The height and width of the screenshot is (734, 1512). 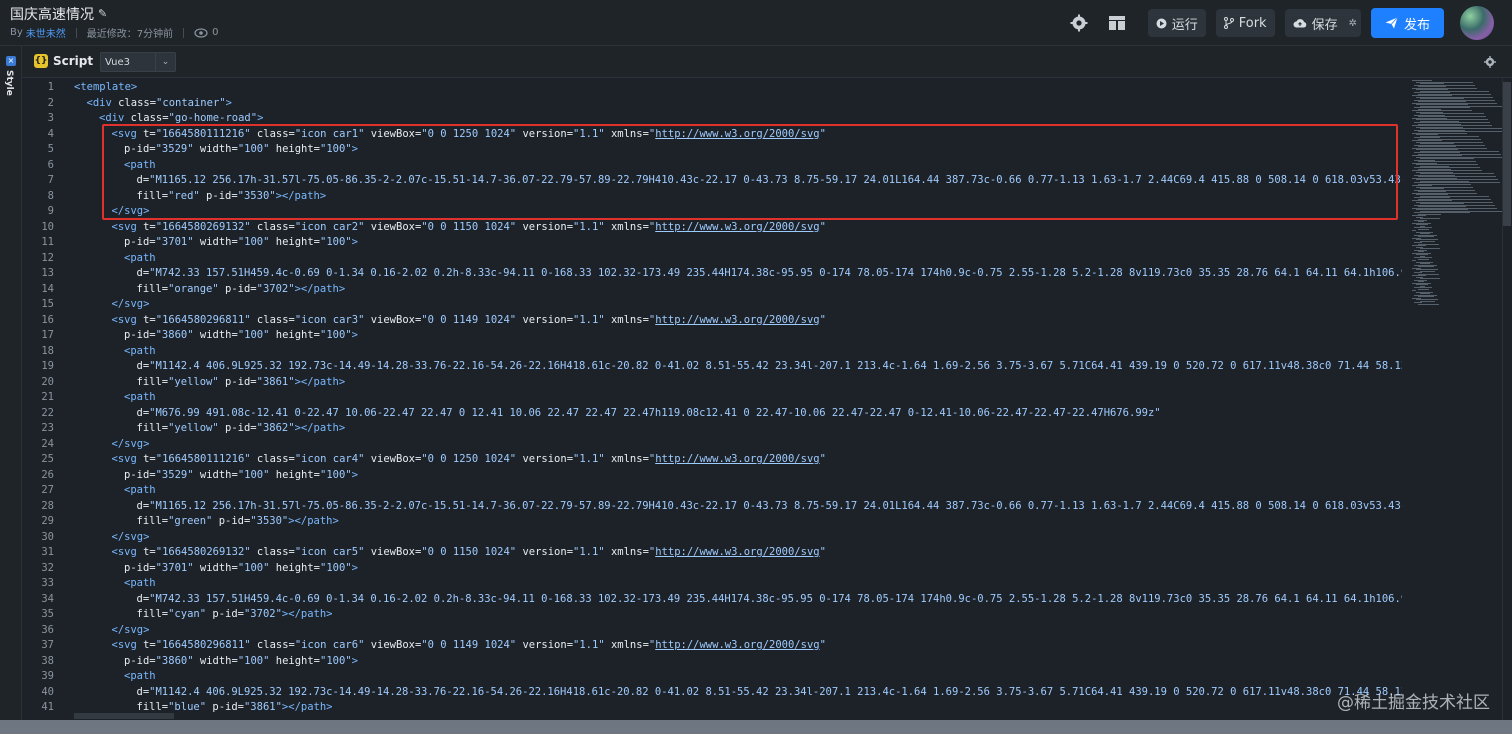 I want to click on line-number: 22, so click(x=47, y=412).